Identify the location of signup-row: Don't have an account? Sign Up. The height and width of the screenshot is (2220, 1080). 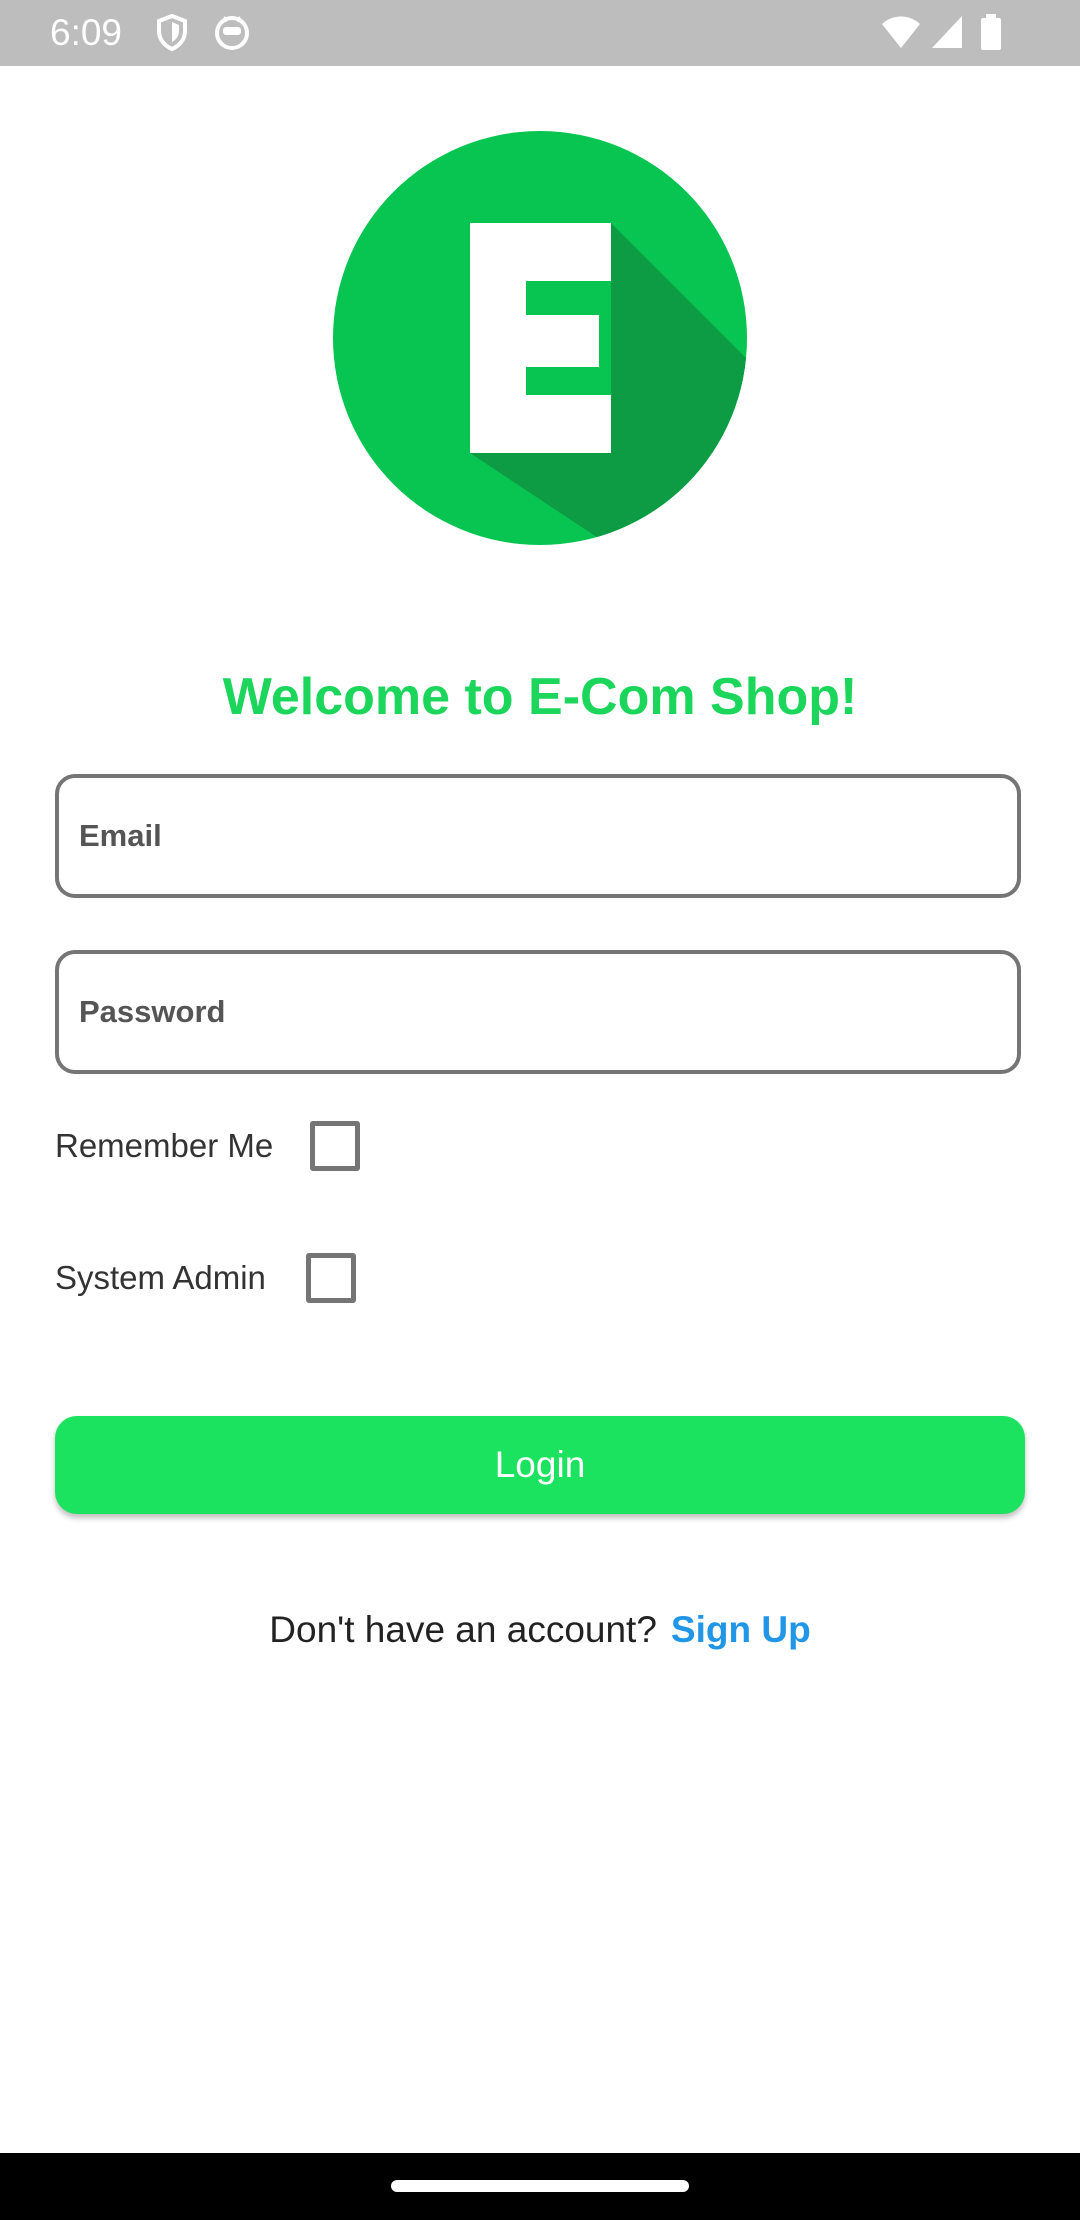
(540, 1630).